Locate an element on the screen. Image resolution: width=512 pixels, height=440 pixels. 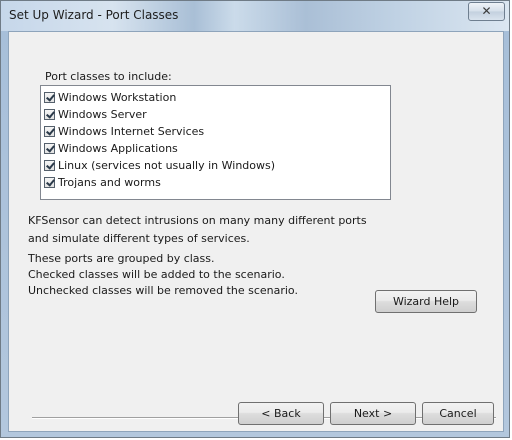
list-item-windows-workstation: Windows Workstation is located at coordinates (110, 97).